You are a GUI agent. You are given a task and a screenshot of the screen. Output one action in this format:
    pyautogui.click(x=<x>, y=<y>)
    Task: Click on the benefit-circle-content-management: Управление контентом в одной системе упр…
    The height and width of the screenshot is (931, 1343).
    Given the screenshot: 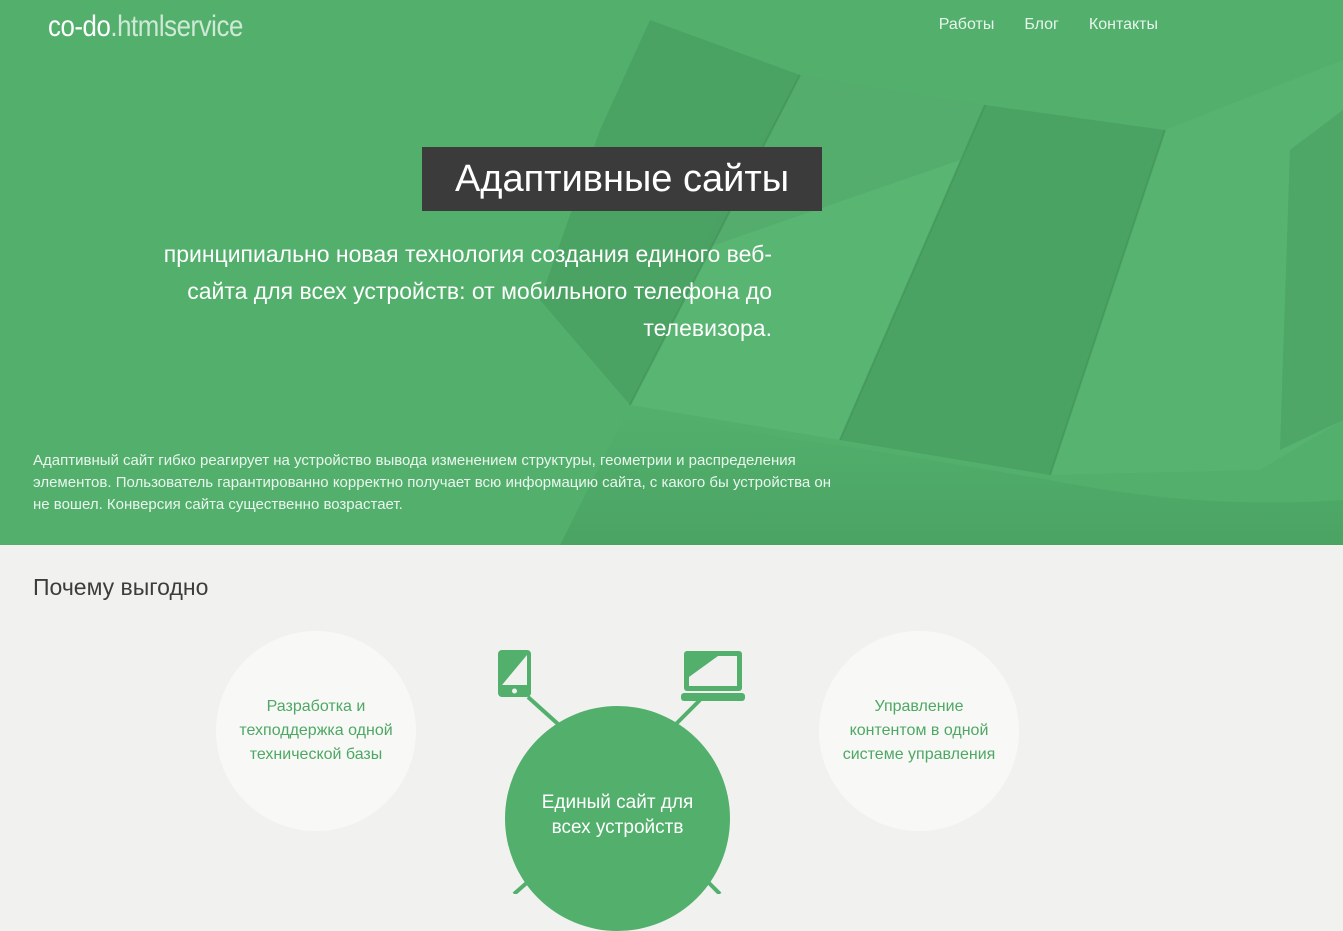 What is the action you would take?
    pyautogui.click(x=919, y=731)
    